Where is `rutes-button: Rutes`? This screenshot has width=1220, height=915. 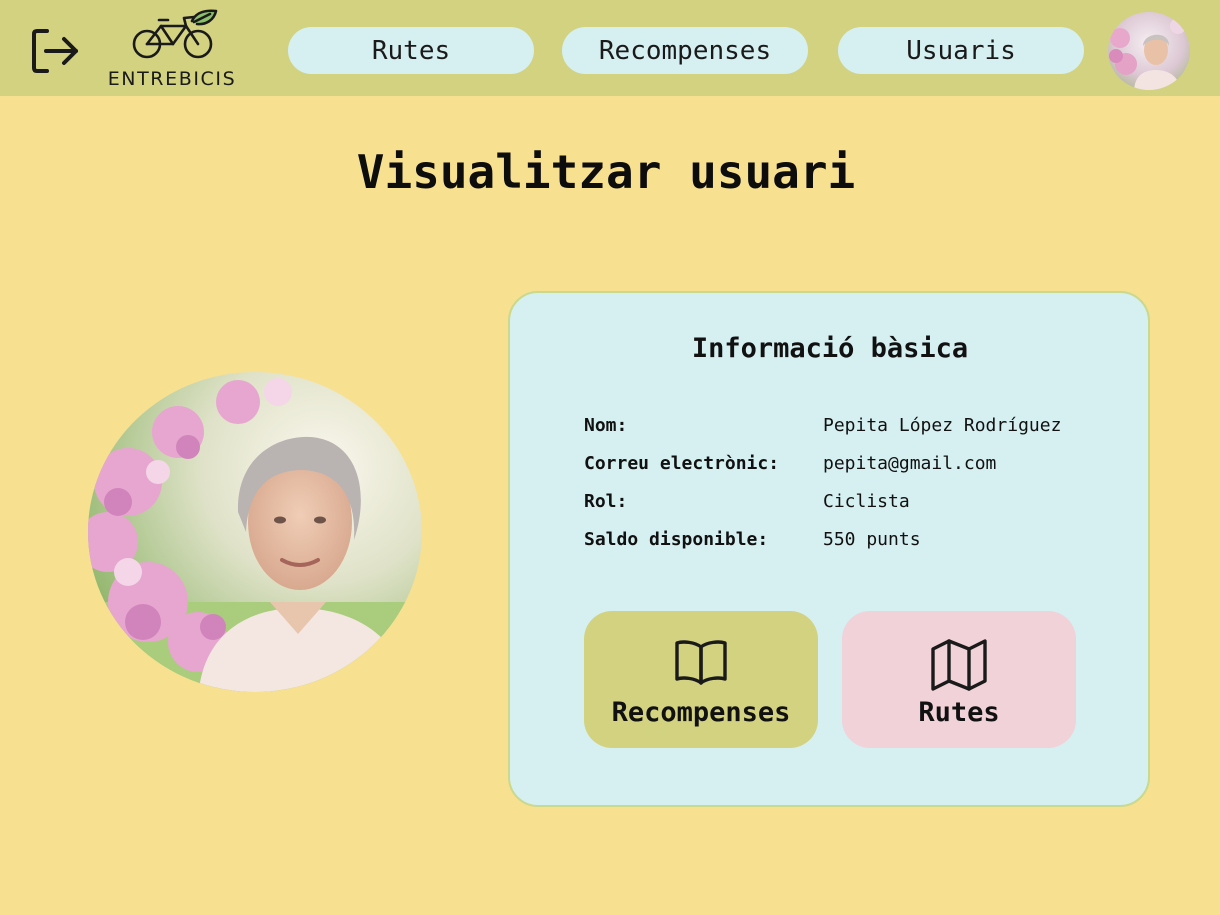
rutes-button: Rutes is located at coordinates (959, 679).